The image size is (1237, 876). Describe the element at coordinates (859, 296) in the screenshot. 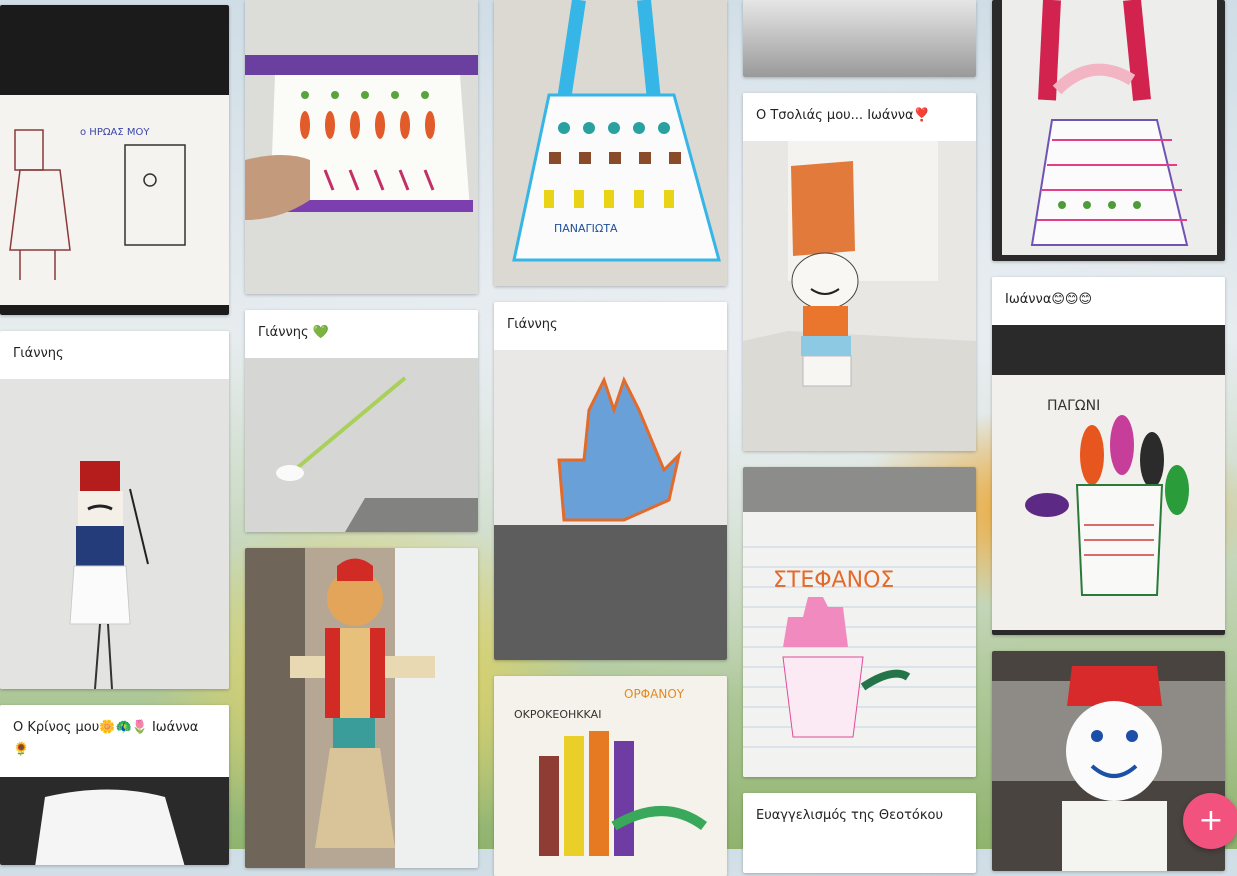

I see `post-image-tsolias-doll` at that location.